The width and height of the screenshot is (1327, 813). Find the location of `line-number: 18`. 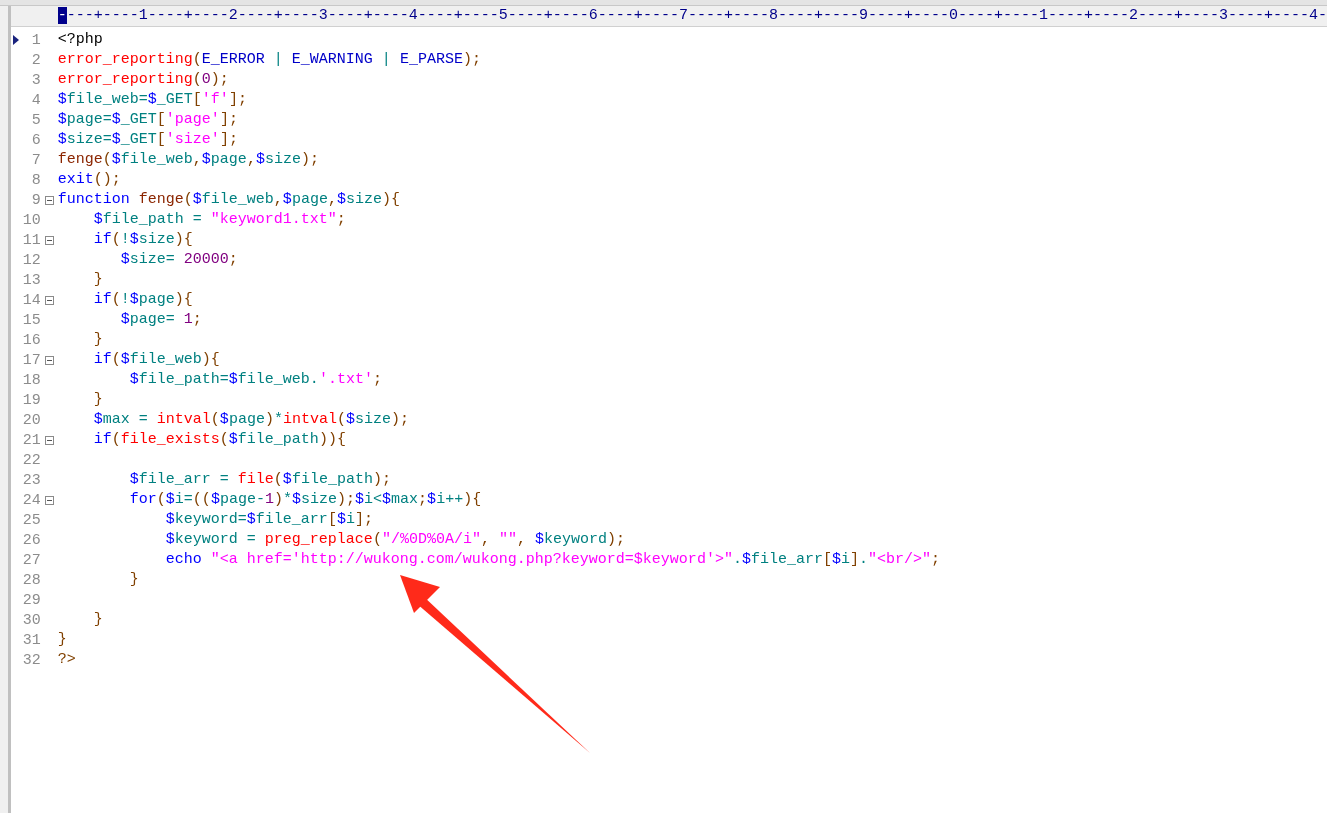

line-number: 18 is located at coordinates (31, 380).